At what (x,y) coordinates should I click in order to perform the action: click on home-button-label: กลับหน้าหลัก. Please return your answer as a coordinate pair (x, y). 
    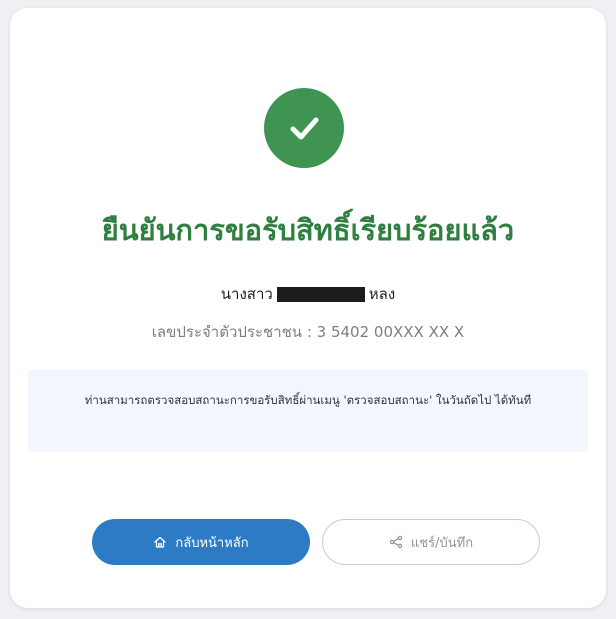
    Looking at the image, I should click on (212, 543).